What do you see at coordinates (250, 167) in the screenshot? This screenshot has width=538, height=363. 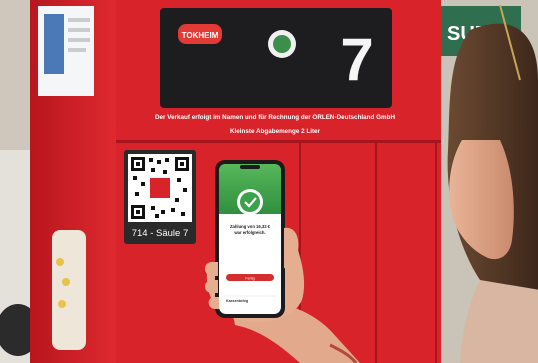 I see `phone-notch` at bounding box center [250, 167].